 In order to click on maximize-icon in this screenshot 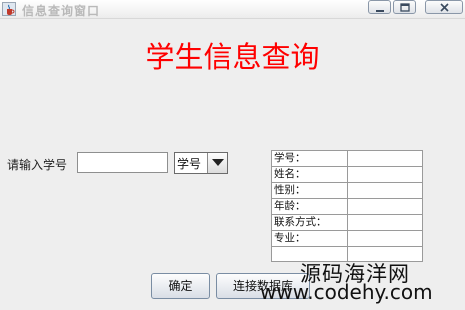, I will do `click(405, 7)`.